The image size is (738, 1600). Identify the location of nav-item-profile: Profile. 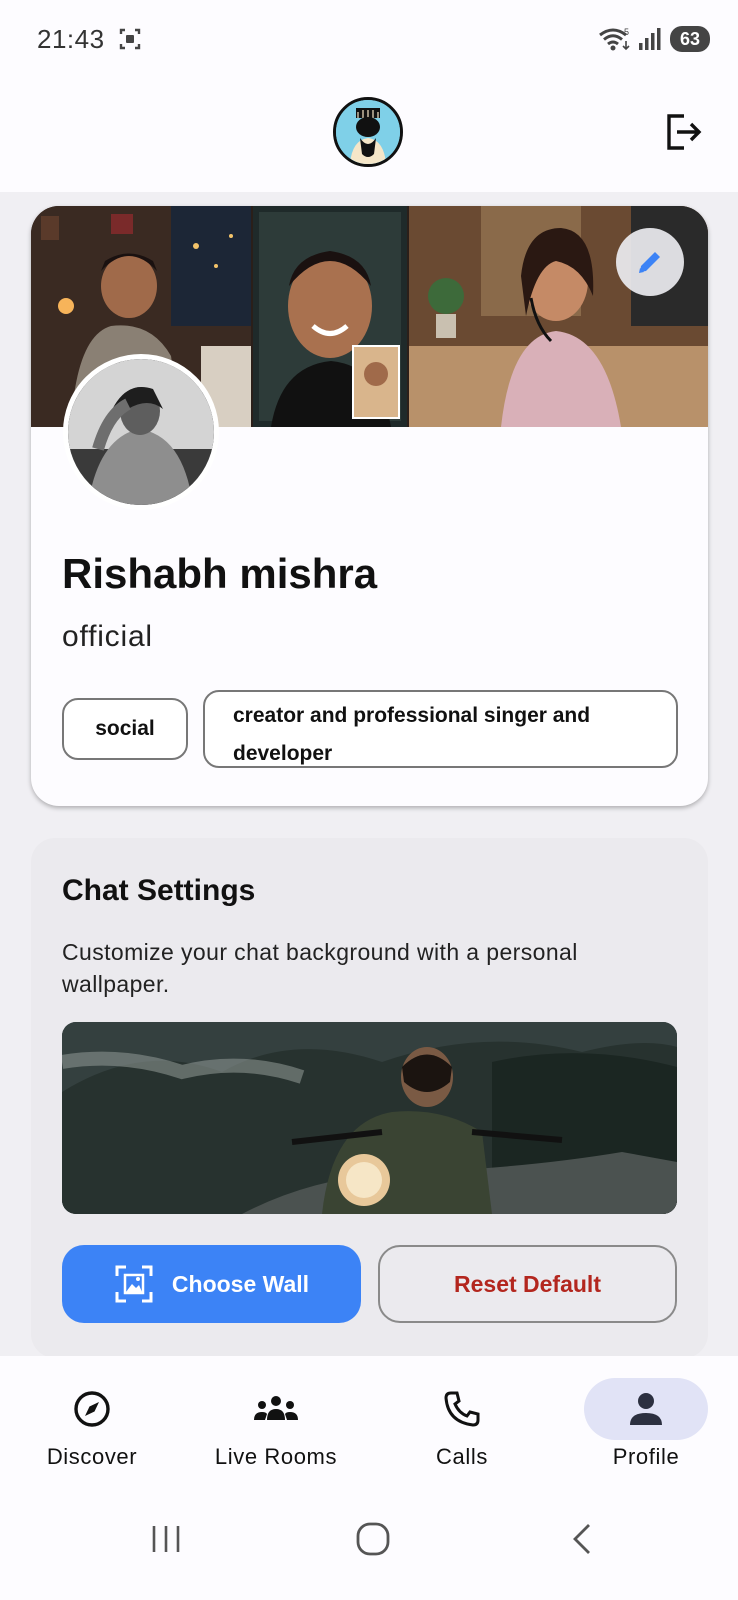
(646, 1420).